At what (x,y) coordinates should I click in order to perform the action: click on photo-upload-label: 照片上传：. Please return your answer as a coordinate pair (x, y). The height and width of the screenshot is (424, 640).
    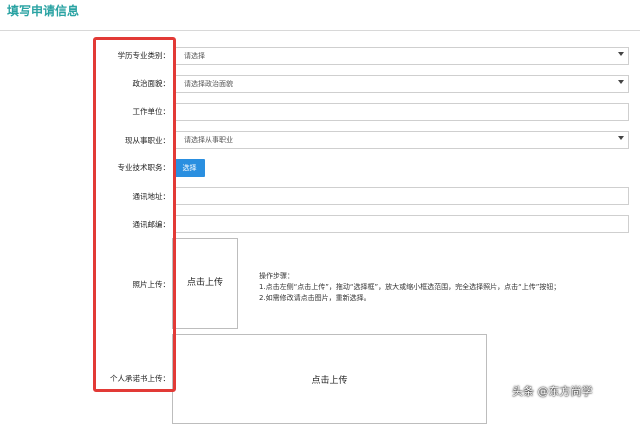
    Looking at the image, I should click on (151, 284).